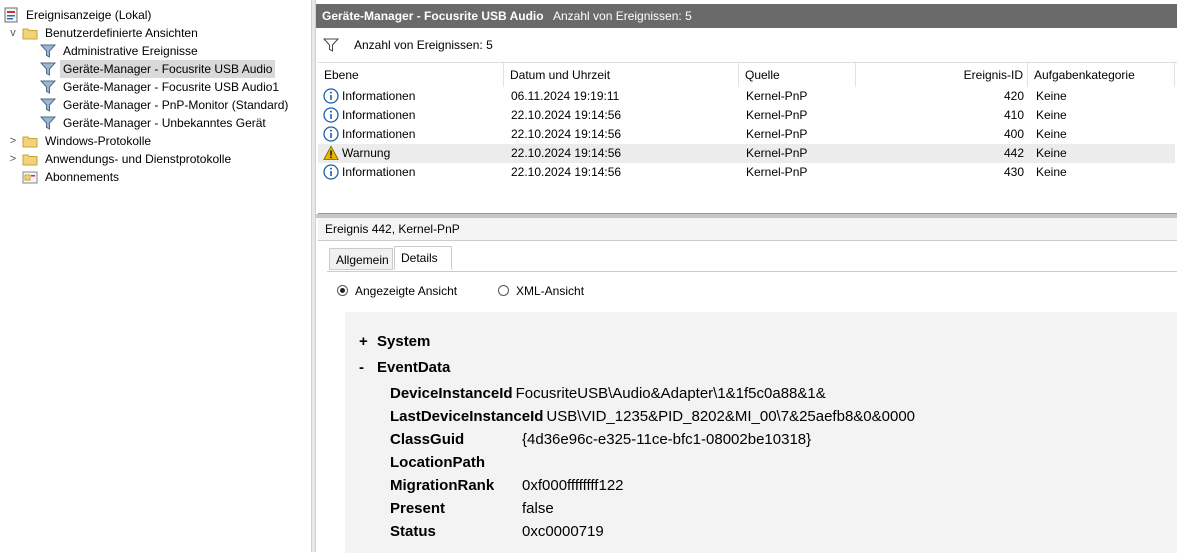 This screenshot has width=1177, height=553. I want to click on cell-event-id: 410, so click(1013, 115).